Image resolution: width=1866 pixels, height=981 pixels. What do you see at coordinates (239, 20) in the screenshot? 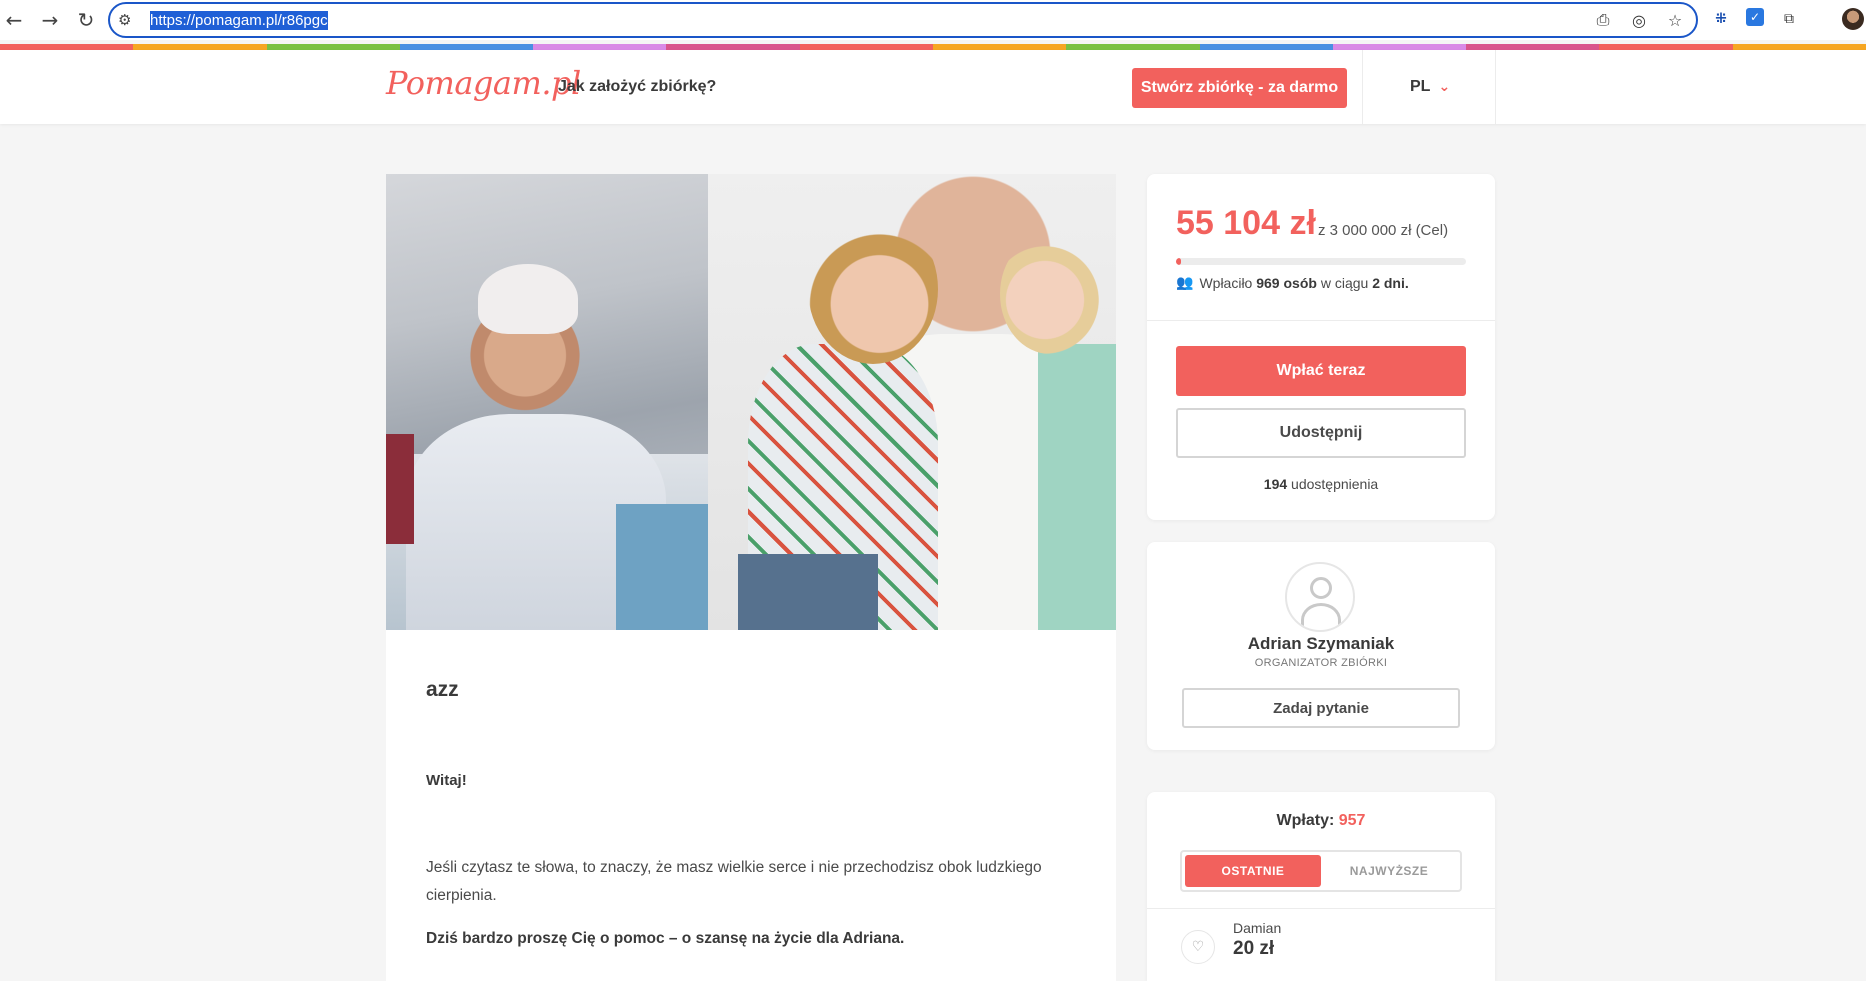
I see `url-text: https://pomagam.pl/r86pgc` at bounding box center [239, 20].